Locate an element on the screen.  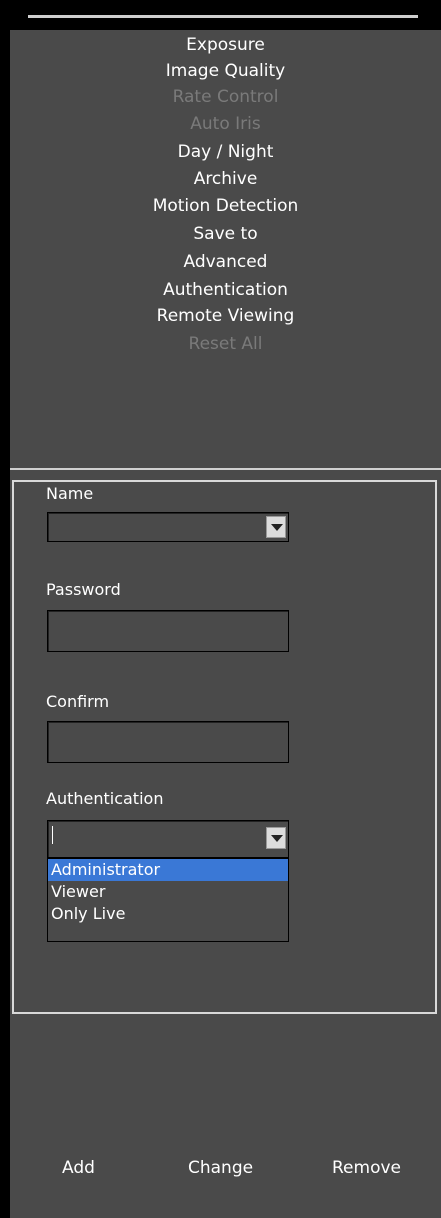
add-button: Add is located at coordinates (78, 1168).